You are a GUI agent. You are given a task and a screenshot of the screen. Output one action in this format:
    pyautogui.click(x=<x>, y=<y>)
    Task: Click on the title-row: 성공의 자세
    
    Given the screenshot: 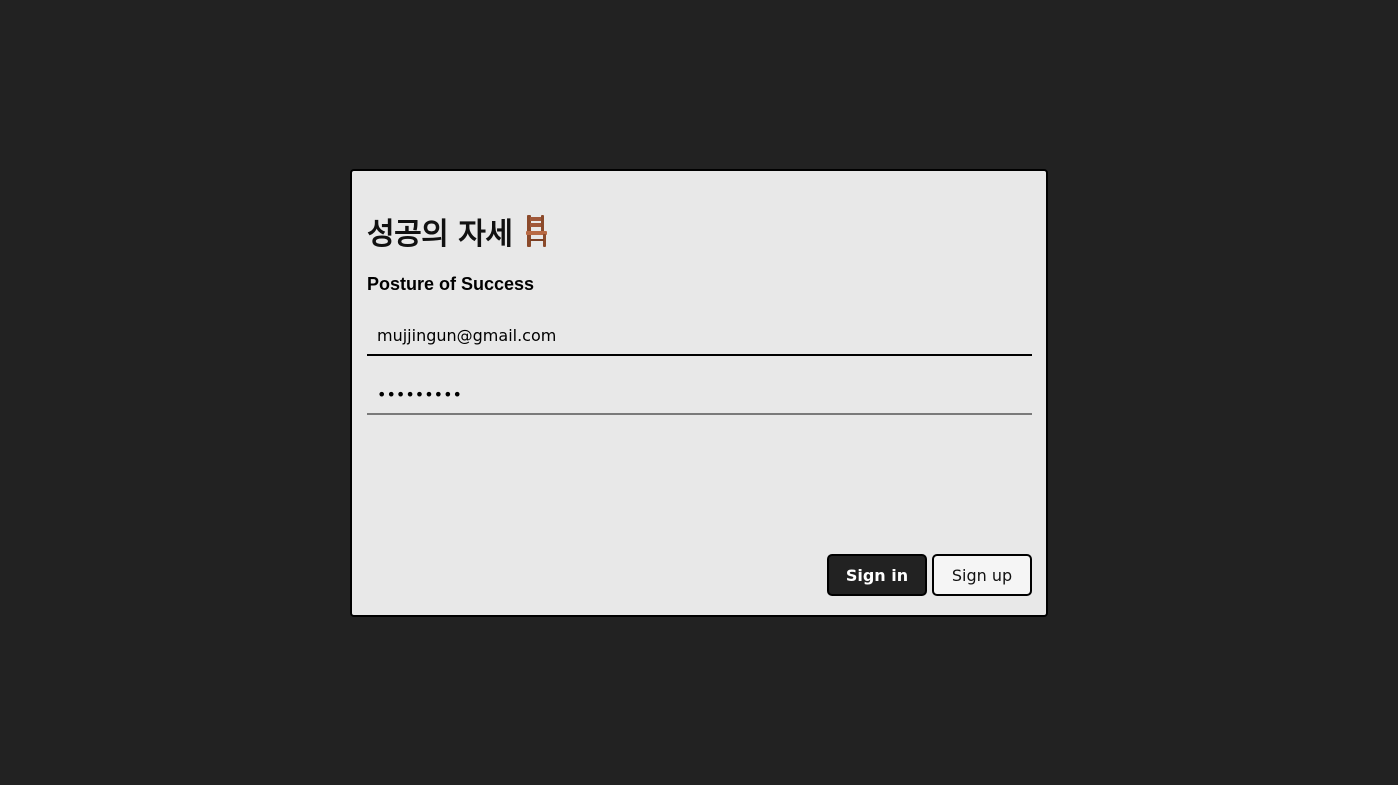 What is the action you would take?
    pyautogui.click(x=458, y=231)
    